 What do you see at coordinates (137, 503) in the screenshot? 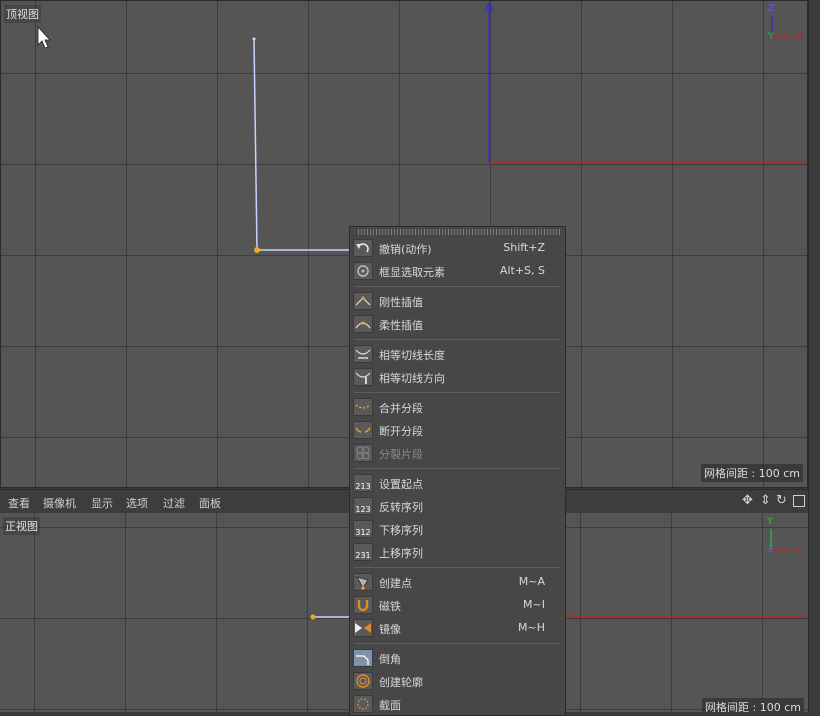
I see `menu-options: 选项` at bounding box center [137, 503].